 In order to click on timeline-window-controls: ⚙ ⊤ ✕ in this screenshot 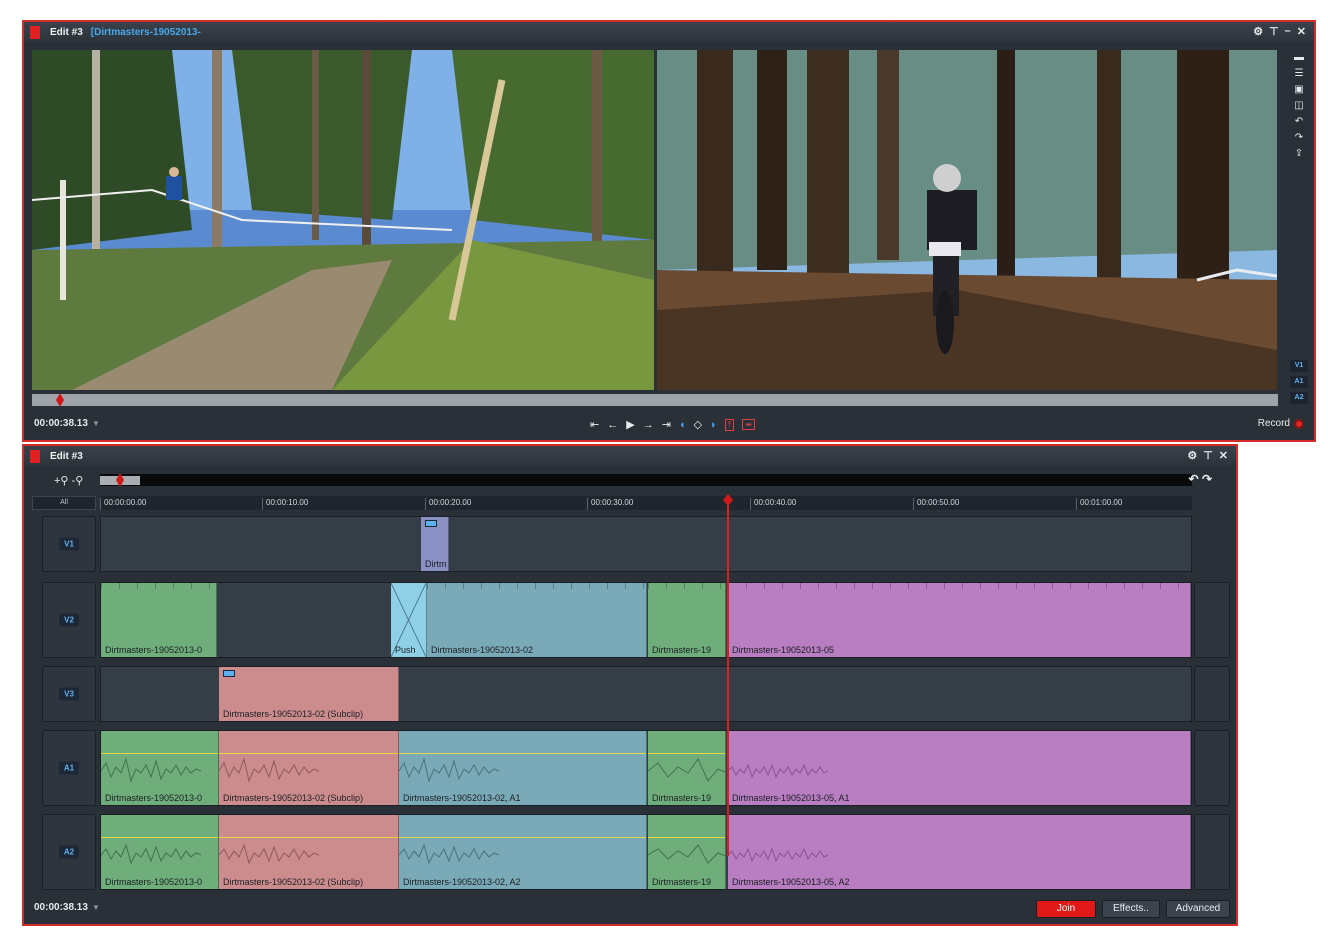, I will do `click(1207, 455)`.